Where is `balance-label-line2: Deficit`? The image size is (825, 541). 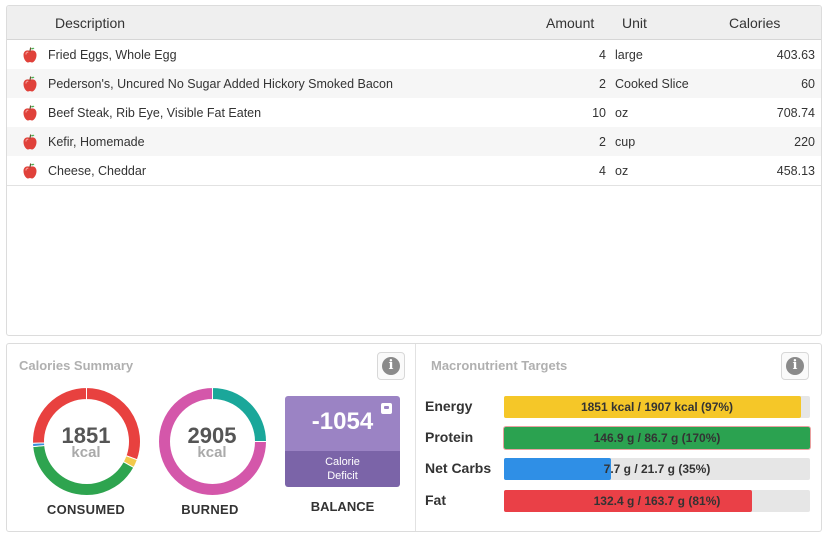
balance-label-line2: Deficit is located at coordinates (342, 476).